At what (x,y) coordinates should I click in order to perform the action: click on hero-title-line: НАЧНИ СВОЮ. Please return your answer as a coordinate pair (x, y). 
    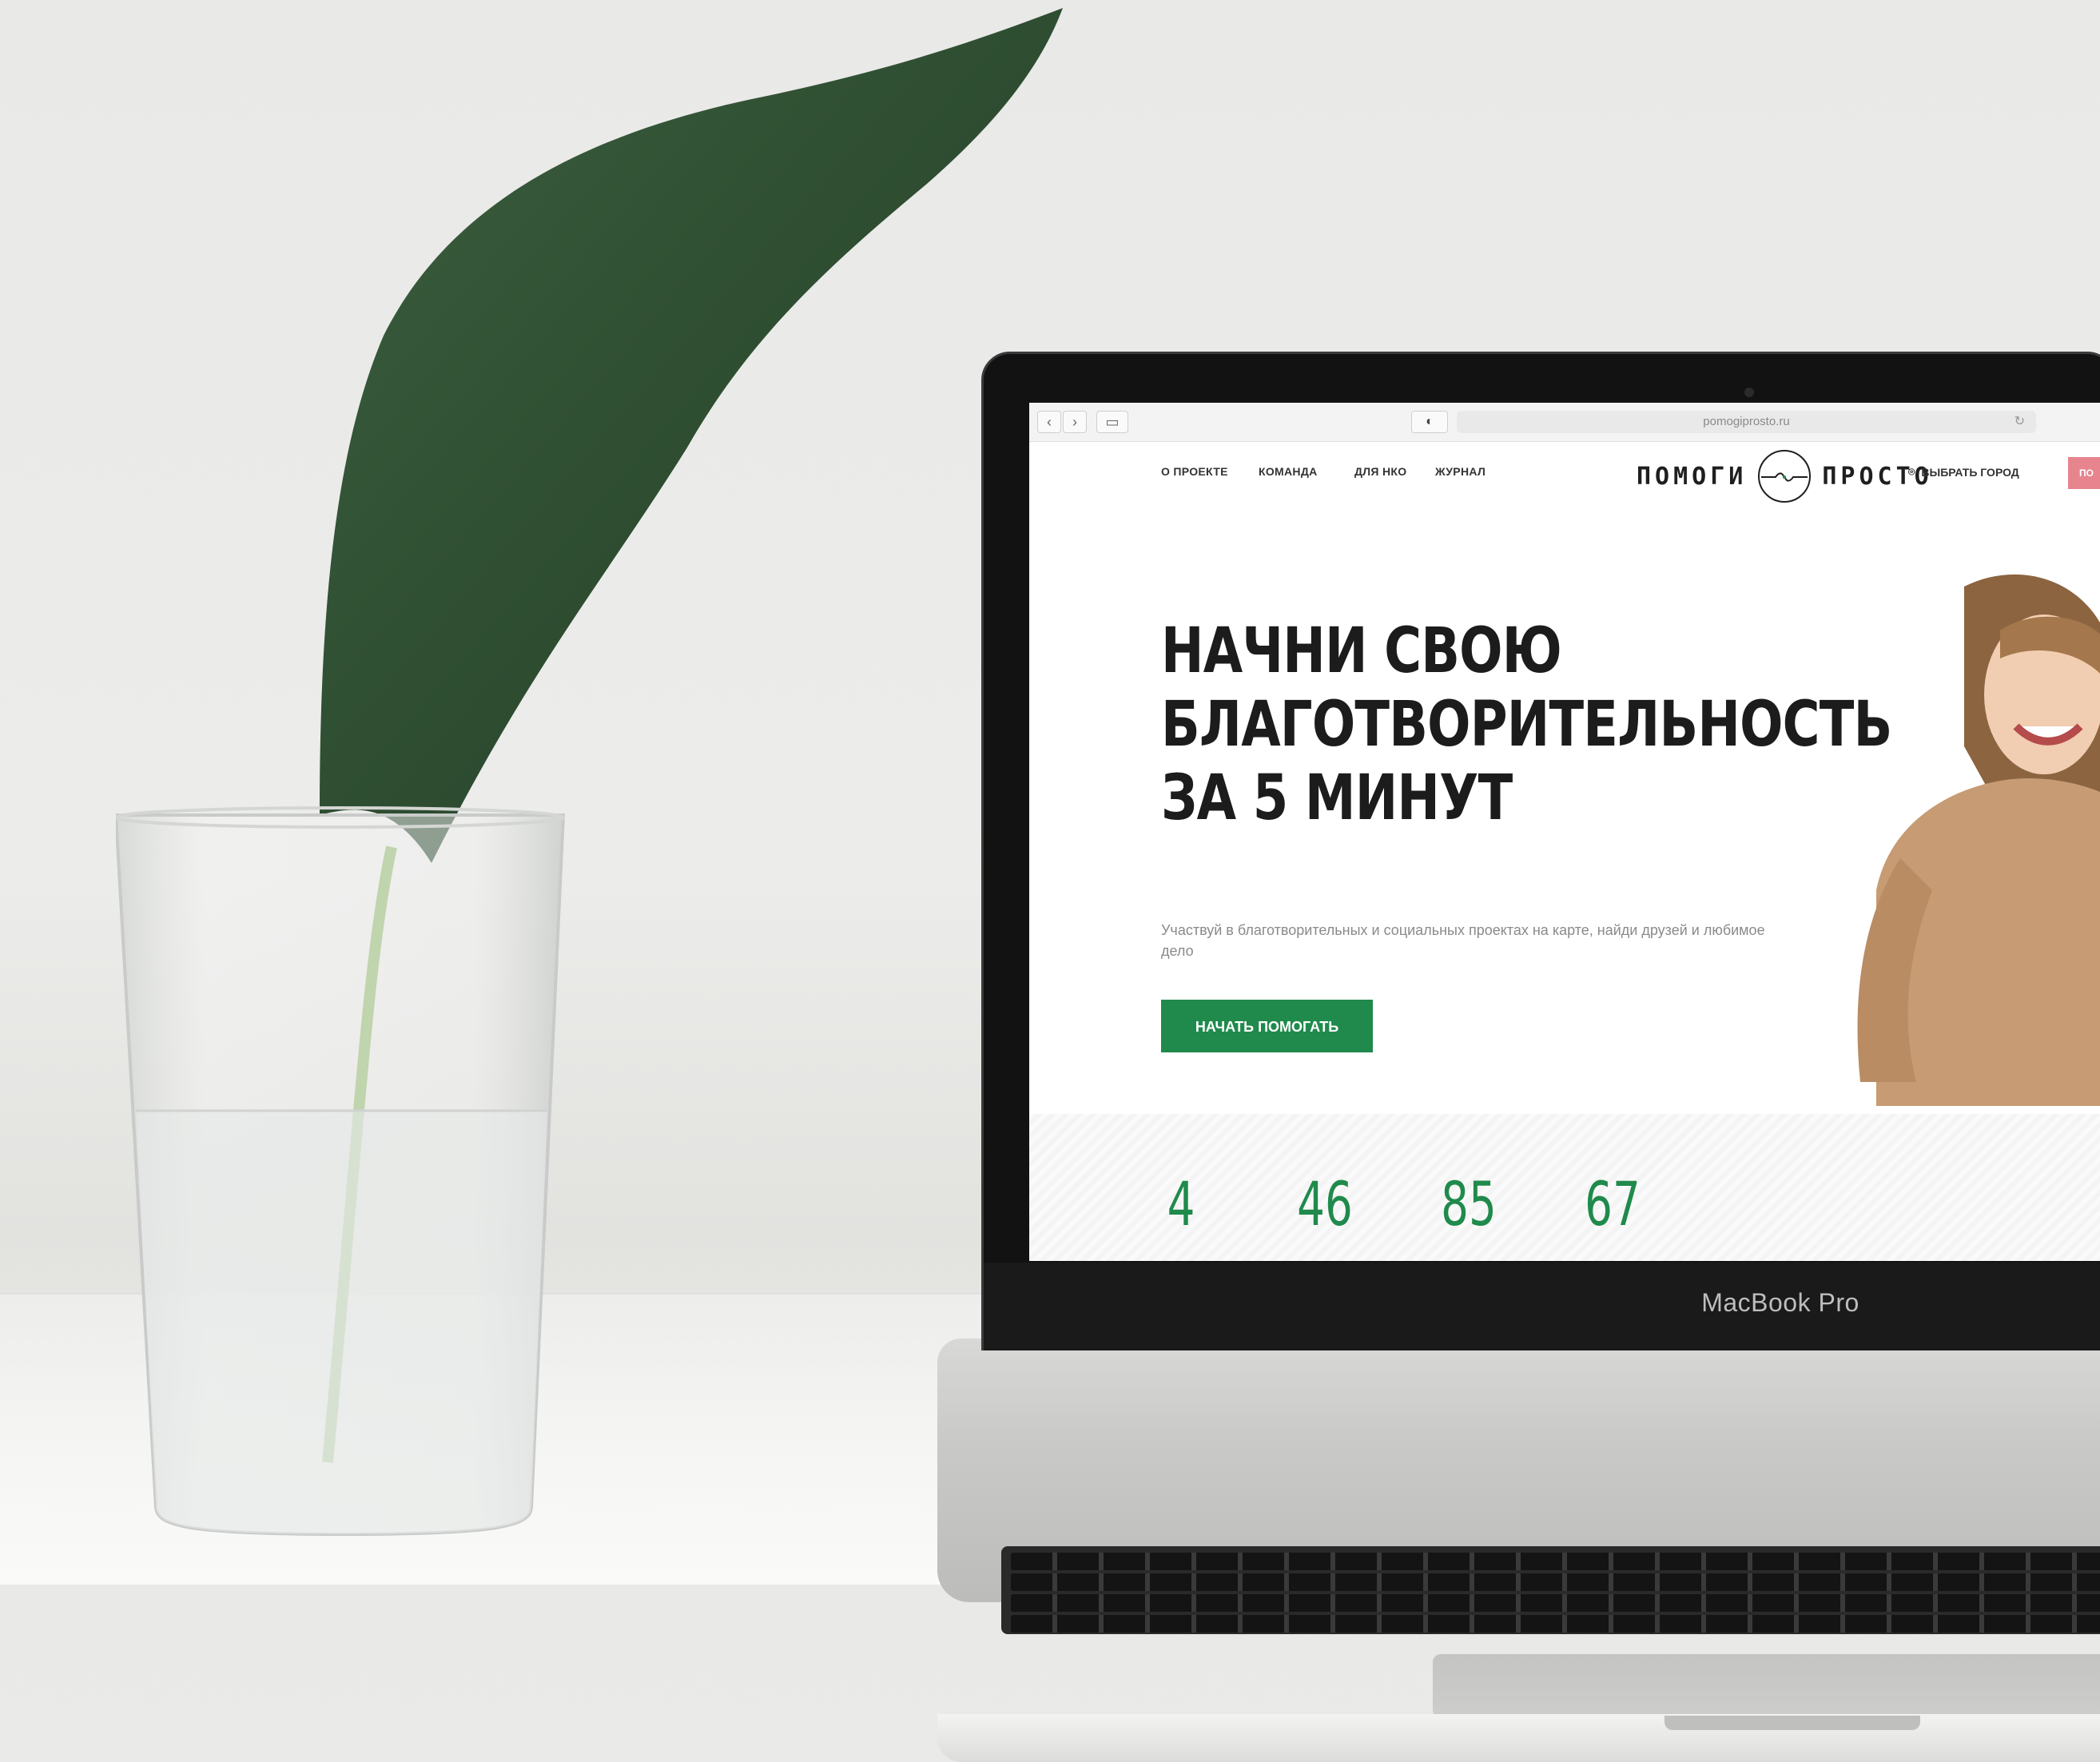
    Looking at the image, I should click on (1361, 651).